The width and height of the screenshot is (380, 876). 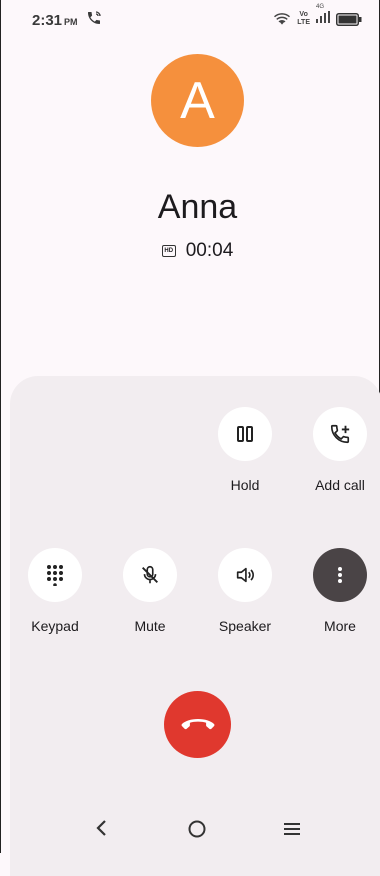 I want to click on mute-label: Mute, so click(x=150, y=626).